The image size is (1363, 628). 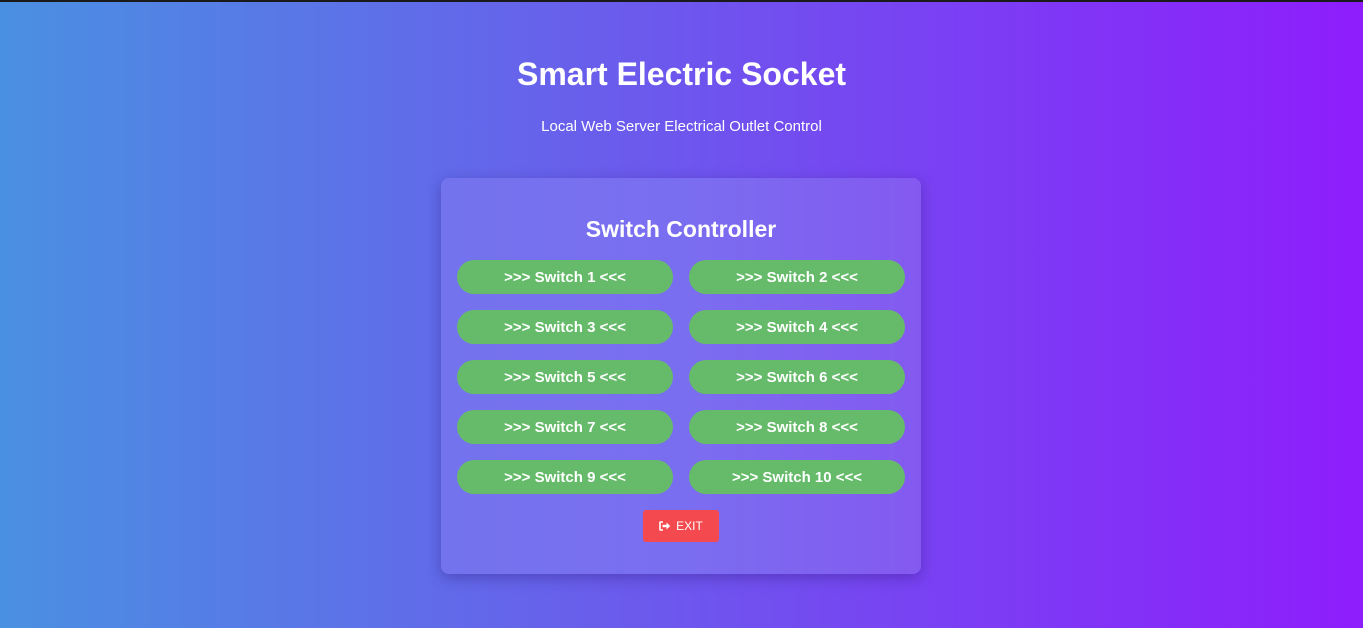 I want to click on page-title: Smart Electric Socket, so click(x=681, y=74).